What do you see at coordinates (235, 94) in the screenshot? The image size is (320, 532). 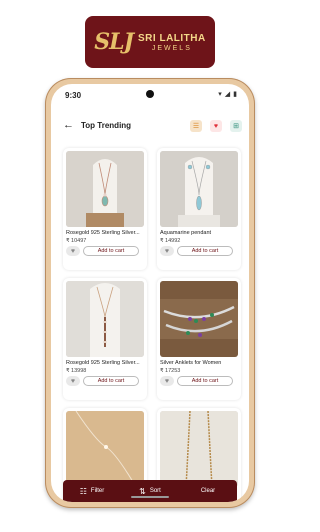 I see `battery-icon: ▮` at bounding box center [235, 94].